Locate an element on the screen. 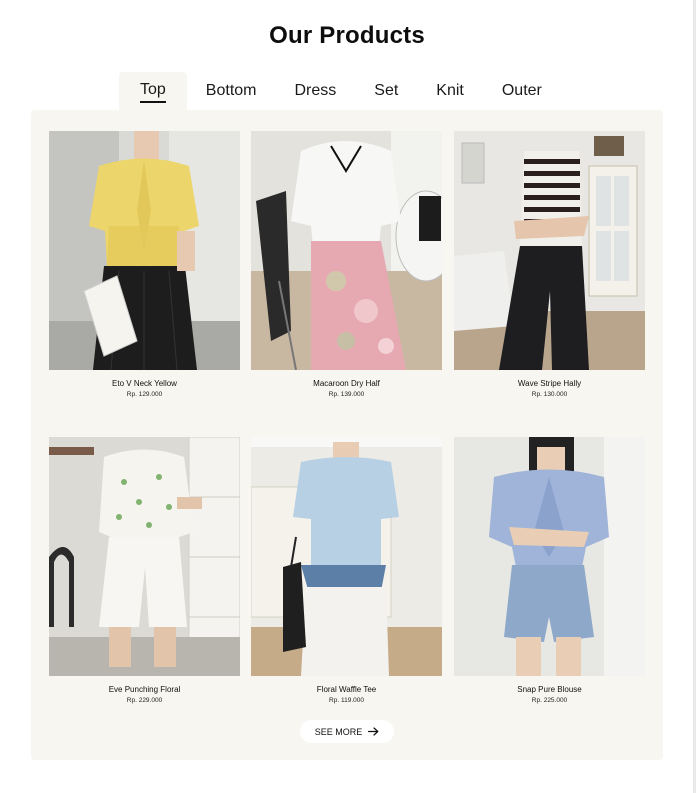 This screenshot has height=793, width=696. tab-label: Dress is located at coordinates (315, 90).